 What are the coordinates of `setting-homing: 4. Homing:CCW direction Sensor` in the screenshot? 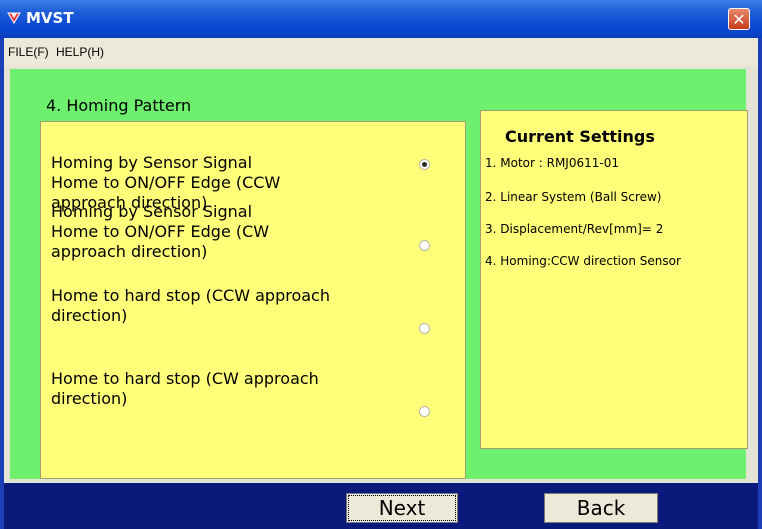 It's located at (583, 261).